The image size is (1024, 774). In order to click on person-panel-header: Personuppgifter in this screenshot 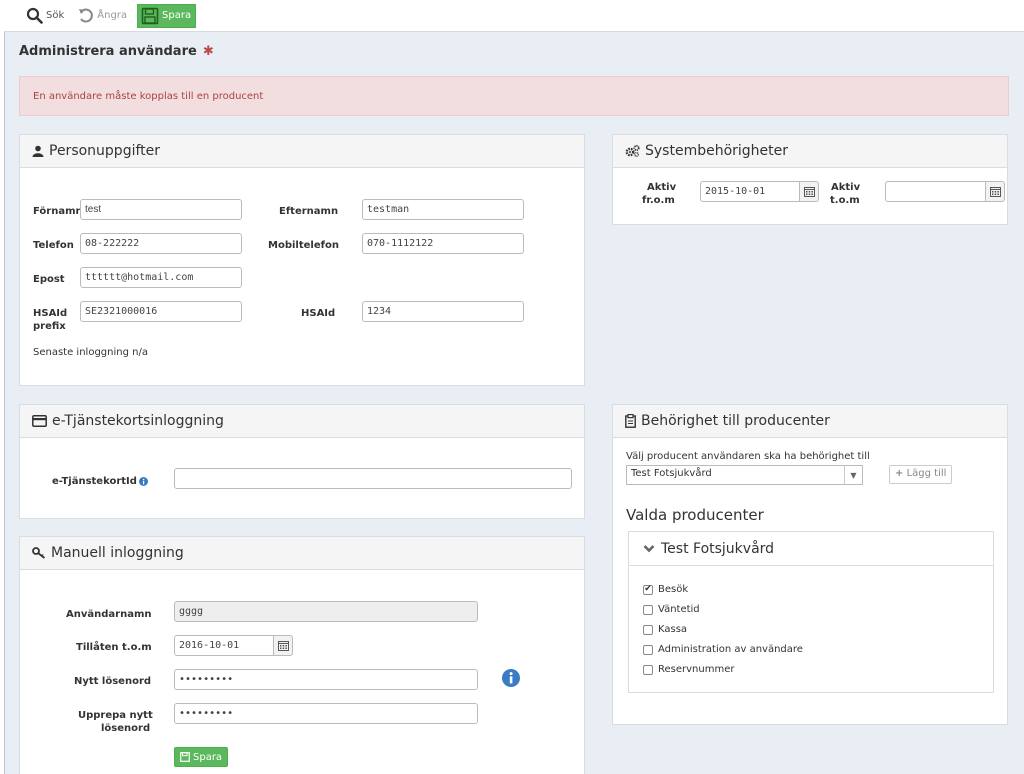, I will do `click(302, 151)`.